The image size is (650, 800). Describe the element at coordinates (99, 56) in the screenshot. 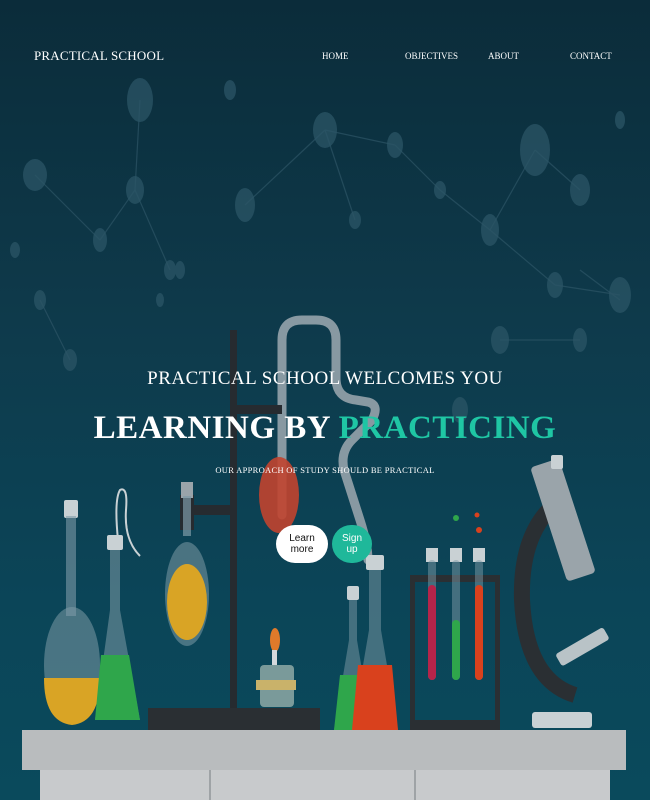

I see `brand-logo: PRACTICAL SCHOOL` at that location.